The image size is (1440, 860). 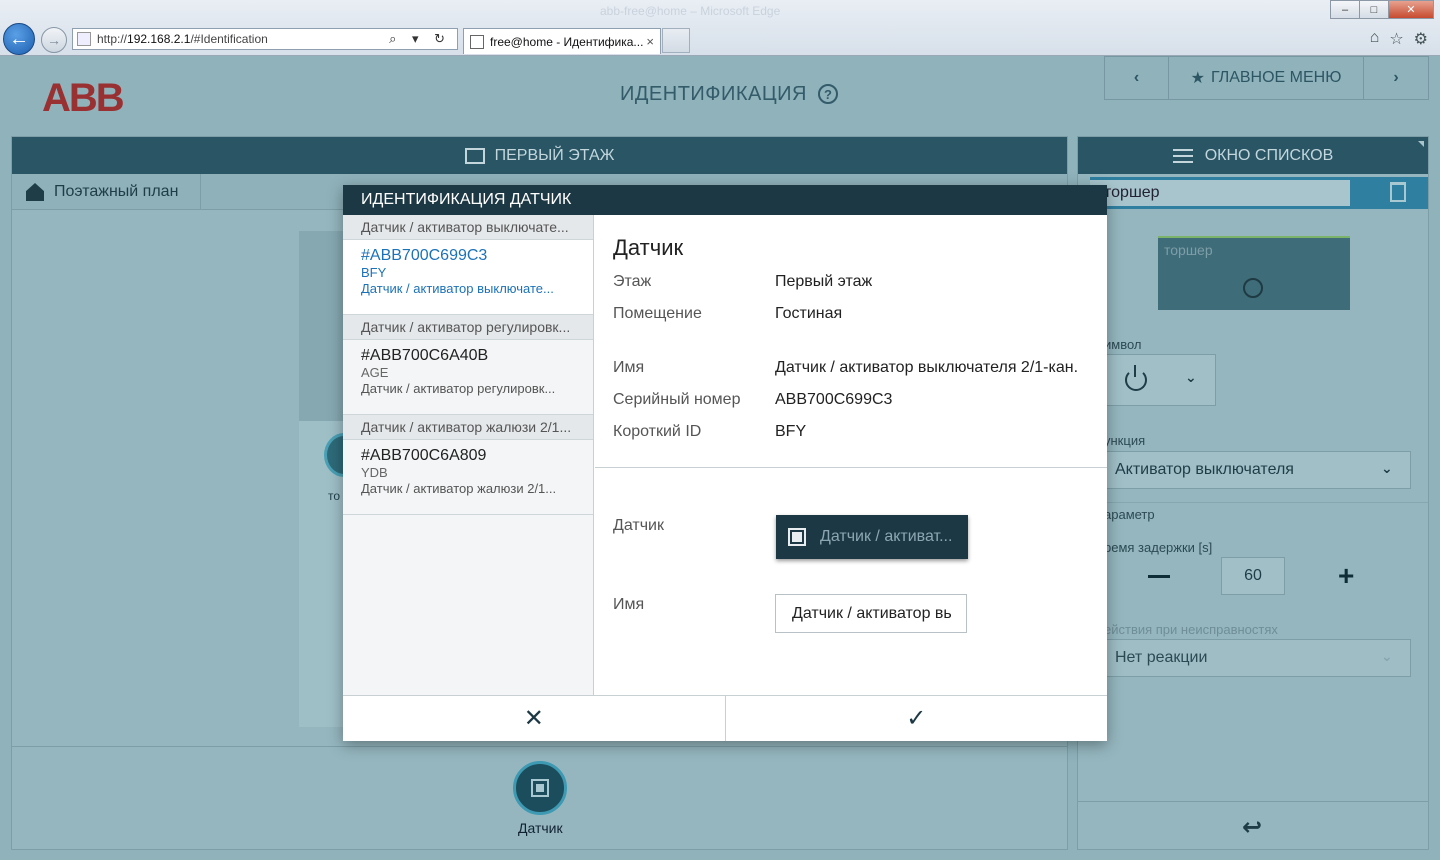 What do you see at coordinates (1197, 78) in the screenshot?
I see `star-icon: ★` at bounding box center [1197, 78].